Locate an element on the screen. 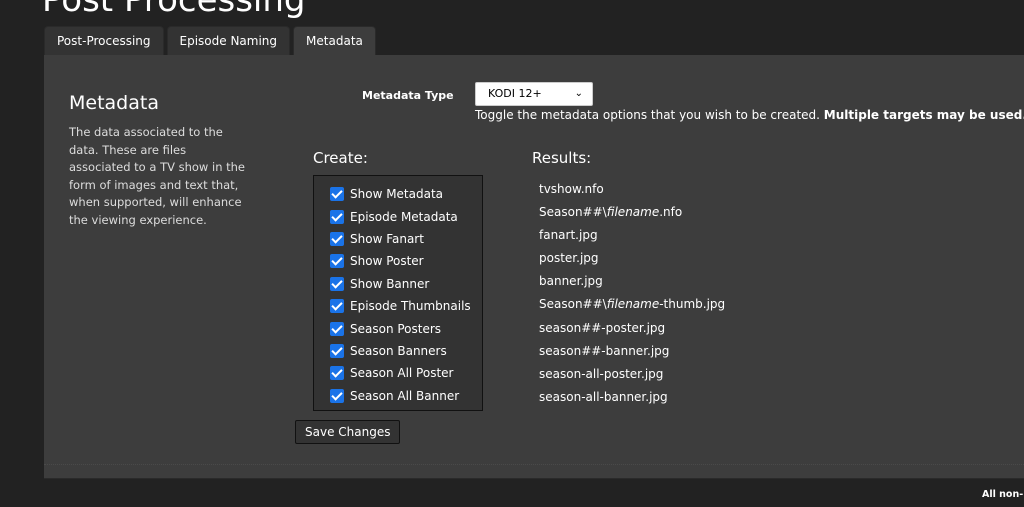 This screenshot has width=1024, height=507. result-filename: Season##\filename-thumb.jpg is located at coordinates (632, 308).